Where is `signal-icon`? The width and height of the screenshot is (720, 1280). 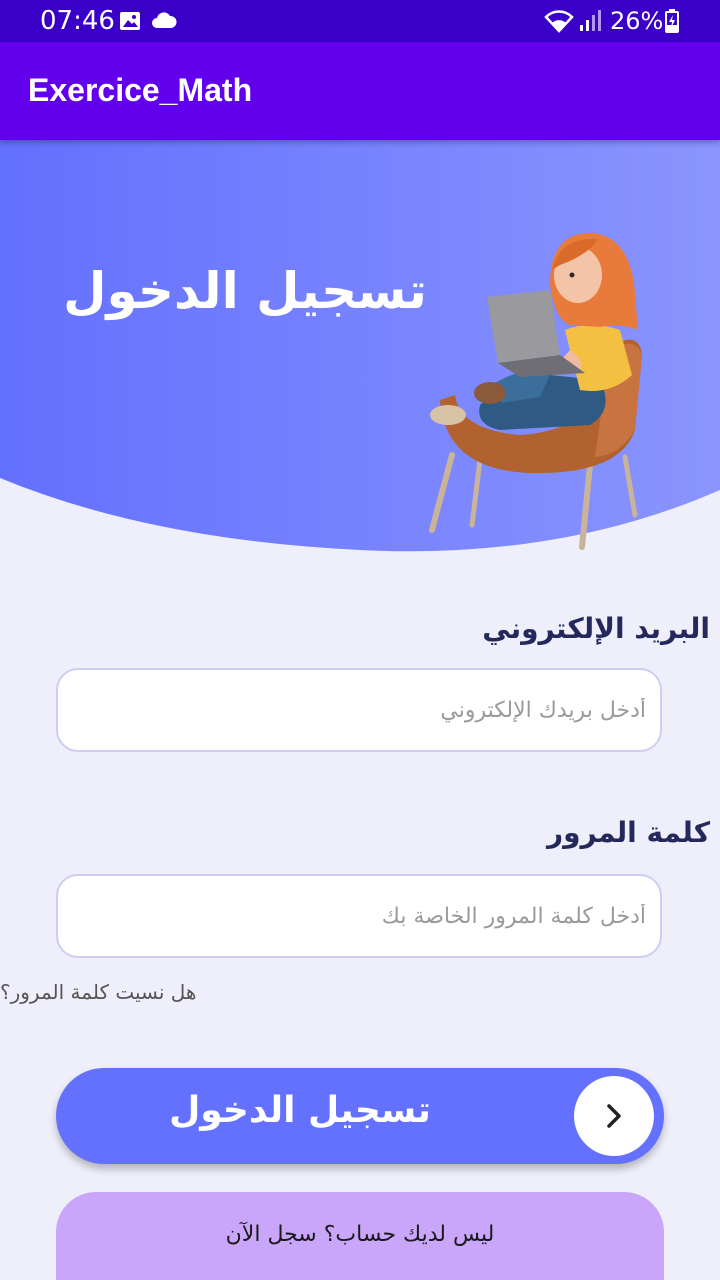 signal-icon is located at coordinates (590, 23).